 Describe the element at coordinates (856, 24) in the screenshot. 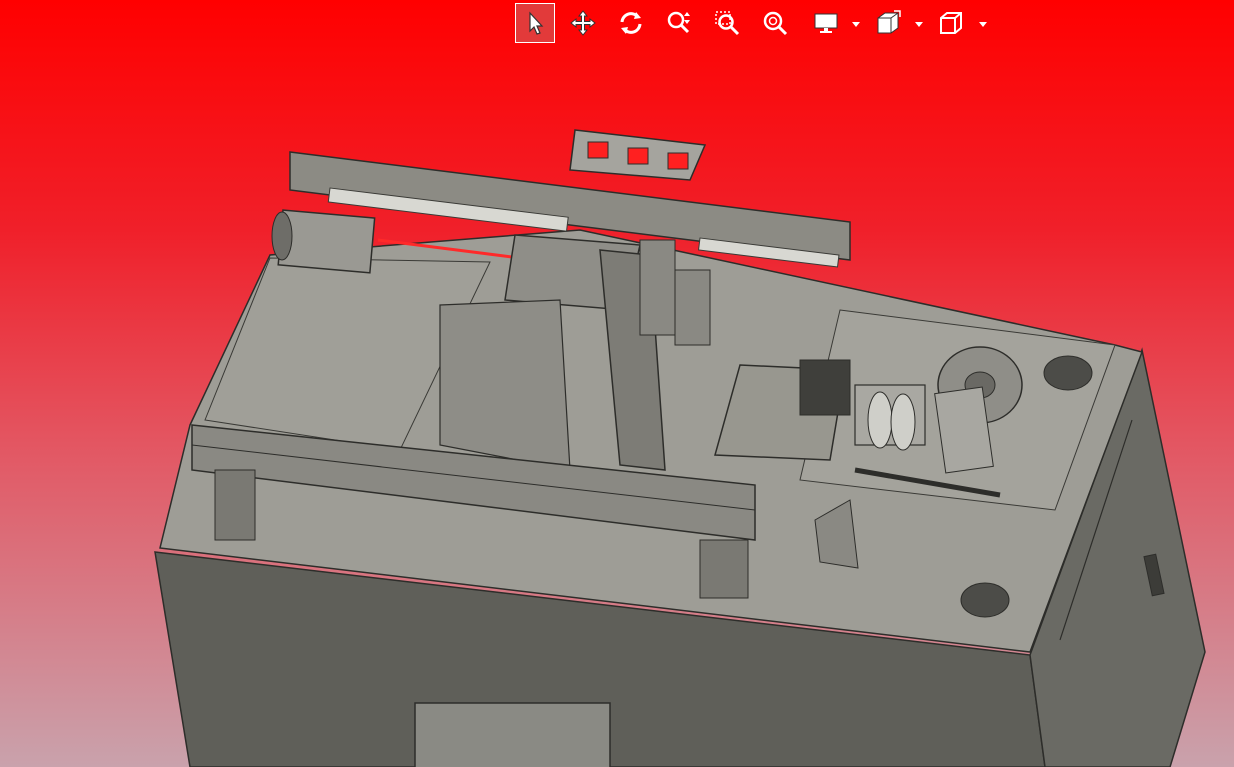

I see `display-mode-dropdown-icon` at that location.